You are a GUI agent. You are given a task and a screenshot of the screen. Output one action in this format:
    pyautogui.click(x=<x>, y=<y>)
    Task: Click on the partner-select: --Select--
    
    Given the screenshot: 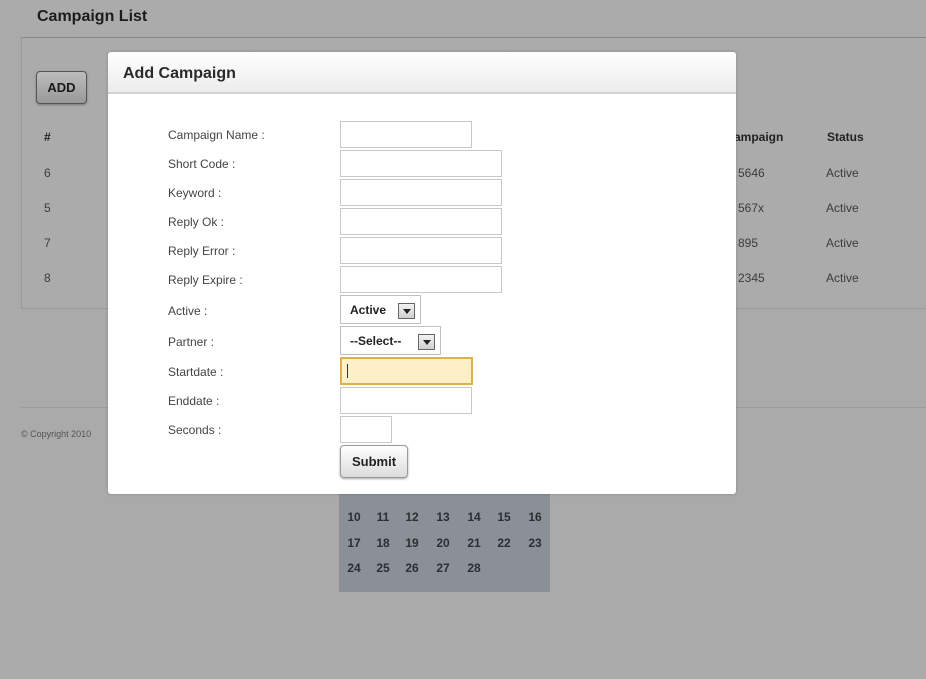 What is the action you would take?
    pyautogui.click(x=390, y=340)
    